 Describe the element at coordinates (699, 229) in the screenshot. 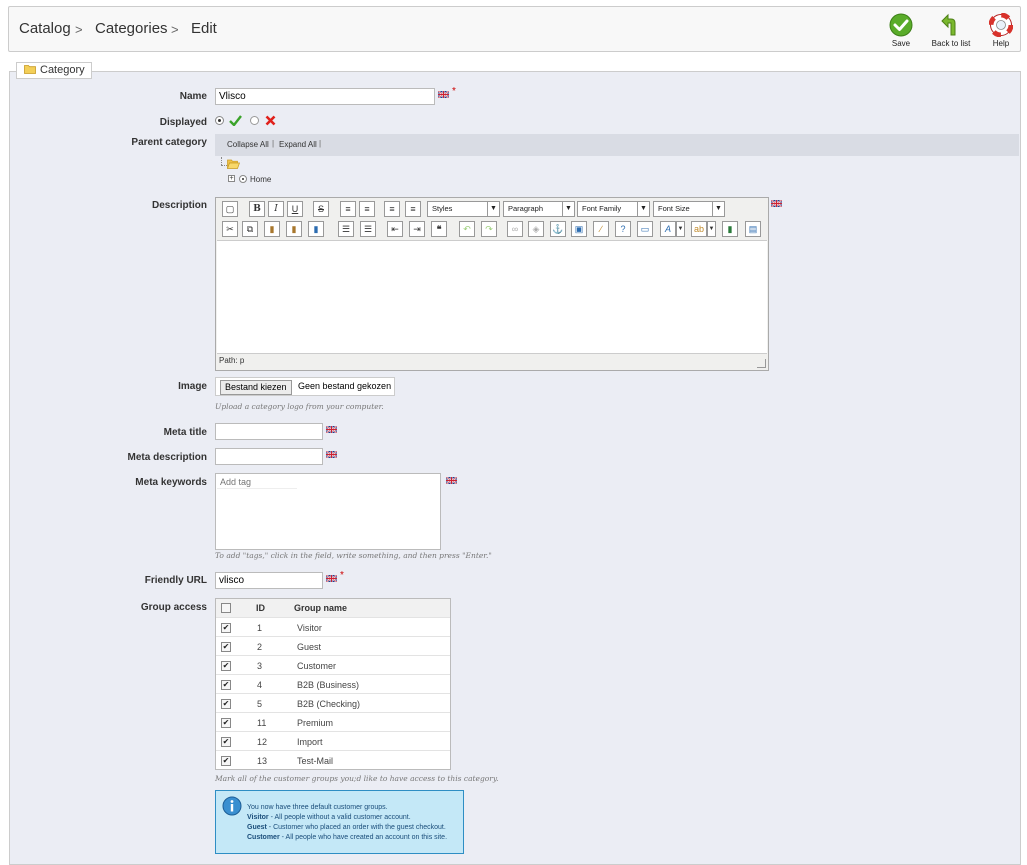

I see `background-color-icon: ab` at that location.